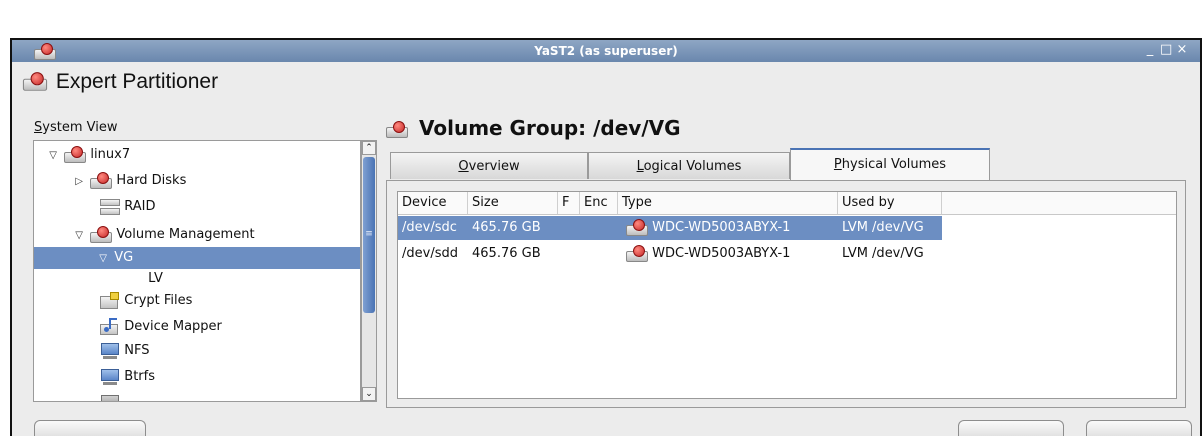  Describe the element at coordinates (197, 181) in the screenshot. I see `tree-item-hard-disks: ▷ Hard Disks` at that location.